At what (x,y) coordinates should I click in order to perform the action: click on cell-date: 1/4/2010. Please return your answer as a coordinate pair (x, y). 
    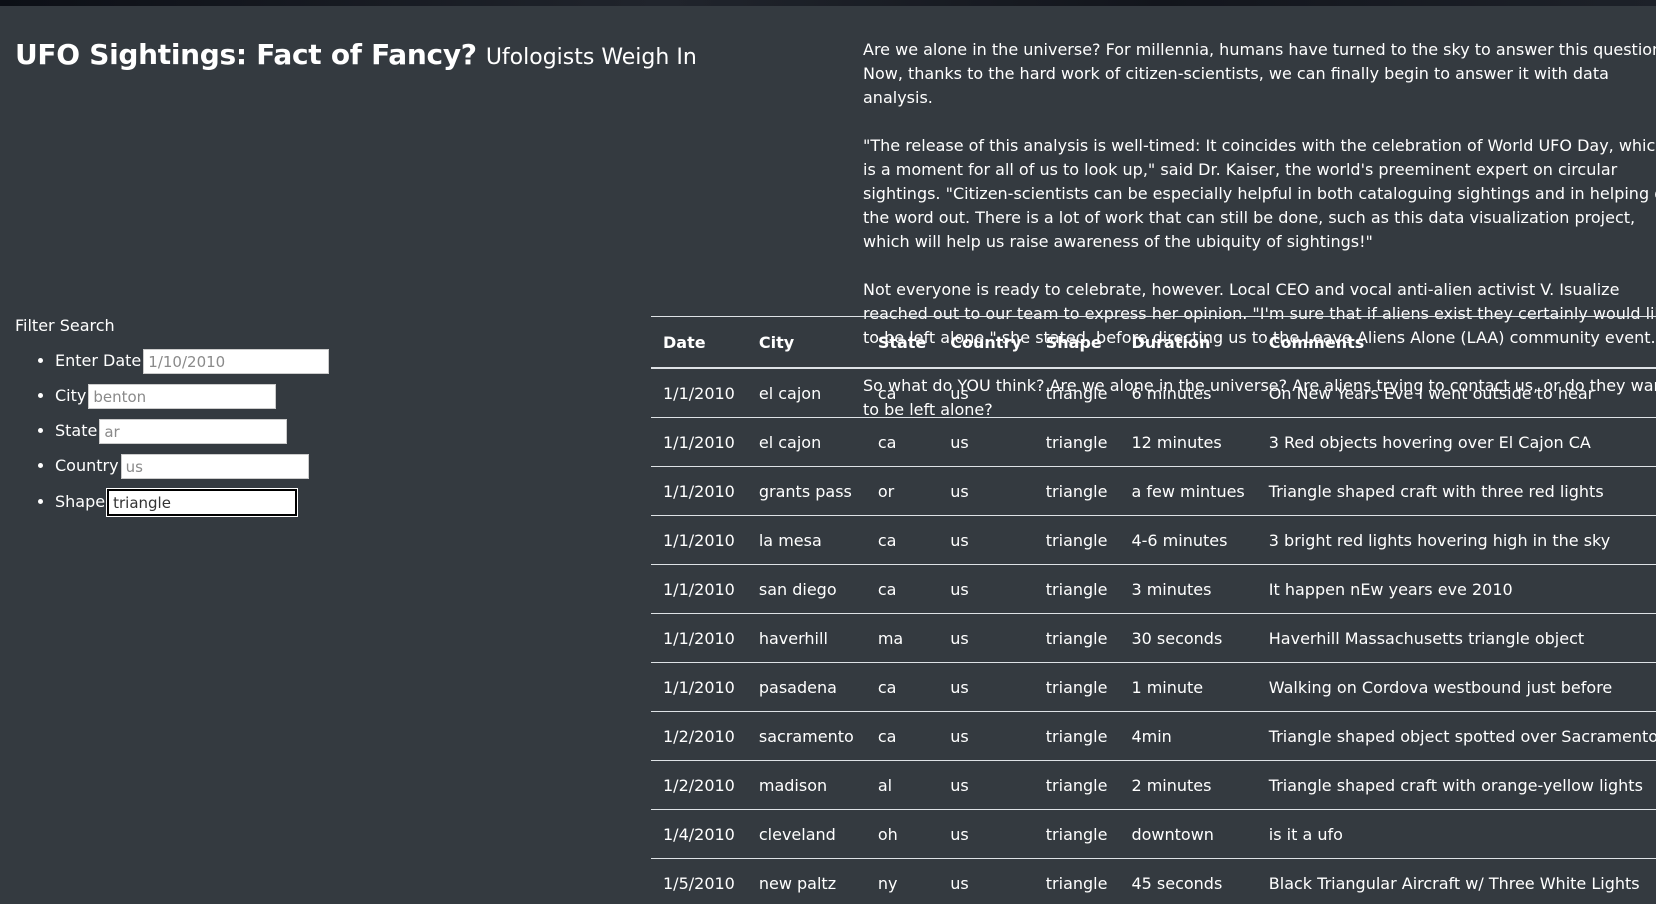
    Looking at the image, I should click on (699, 834).